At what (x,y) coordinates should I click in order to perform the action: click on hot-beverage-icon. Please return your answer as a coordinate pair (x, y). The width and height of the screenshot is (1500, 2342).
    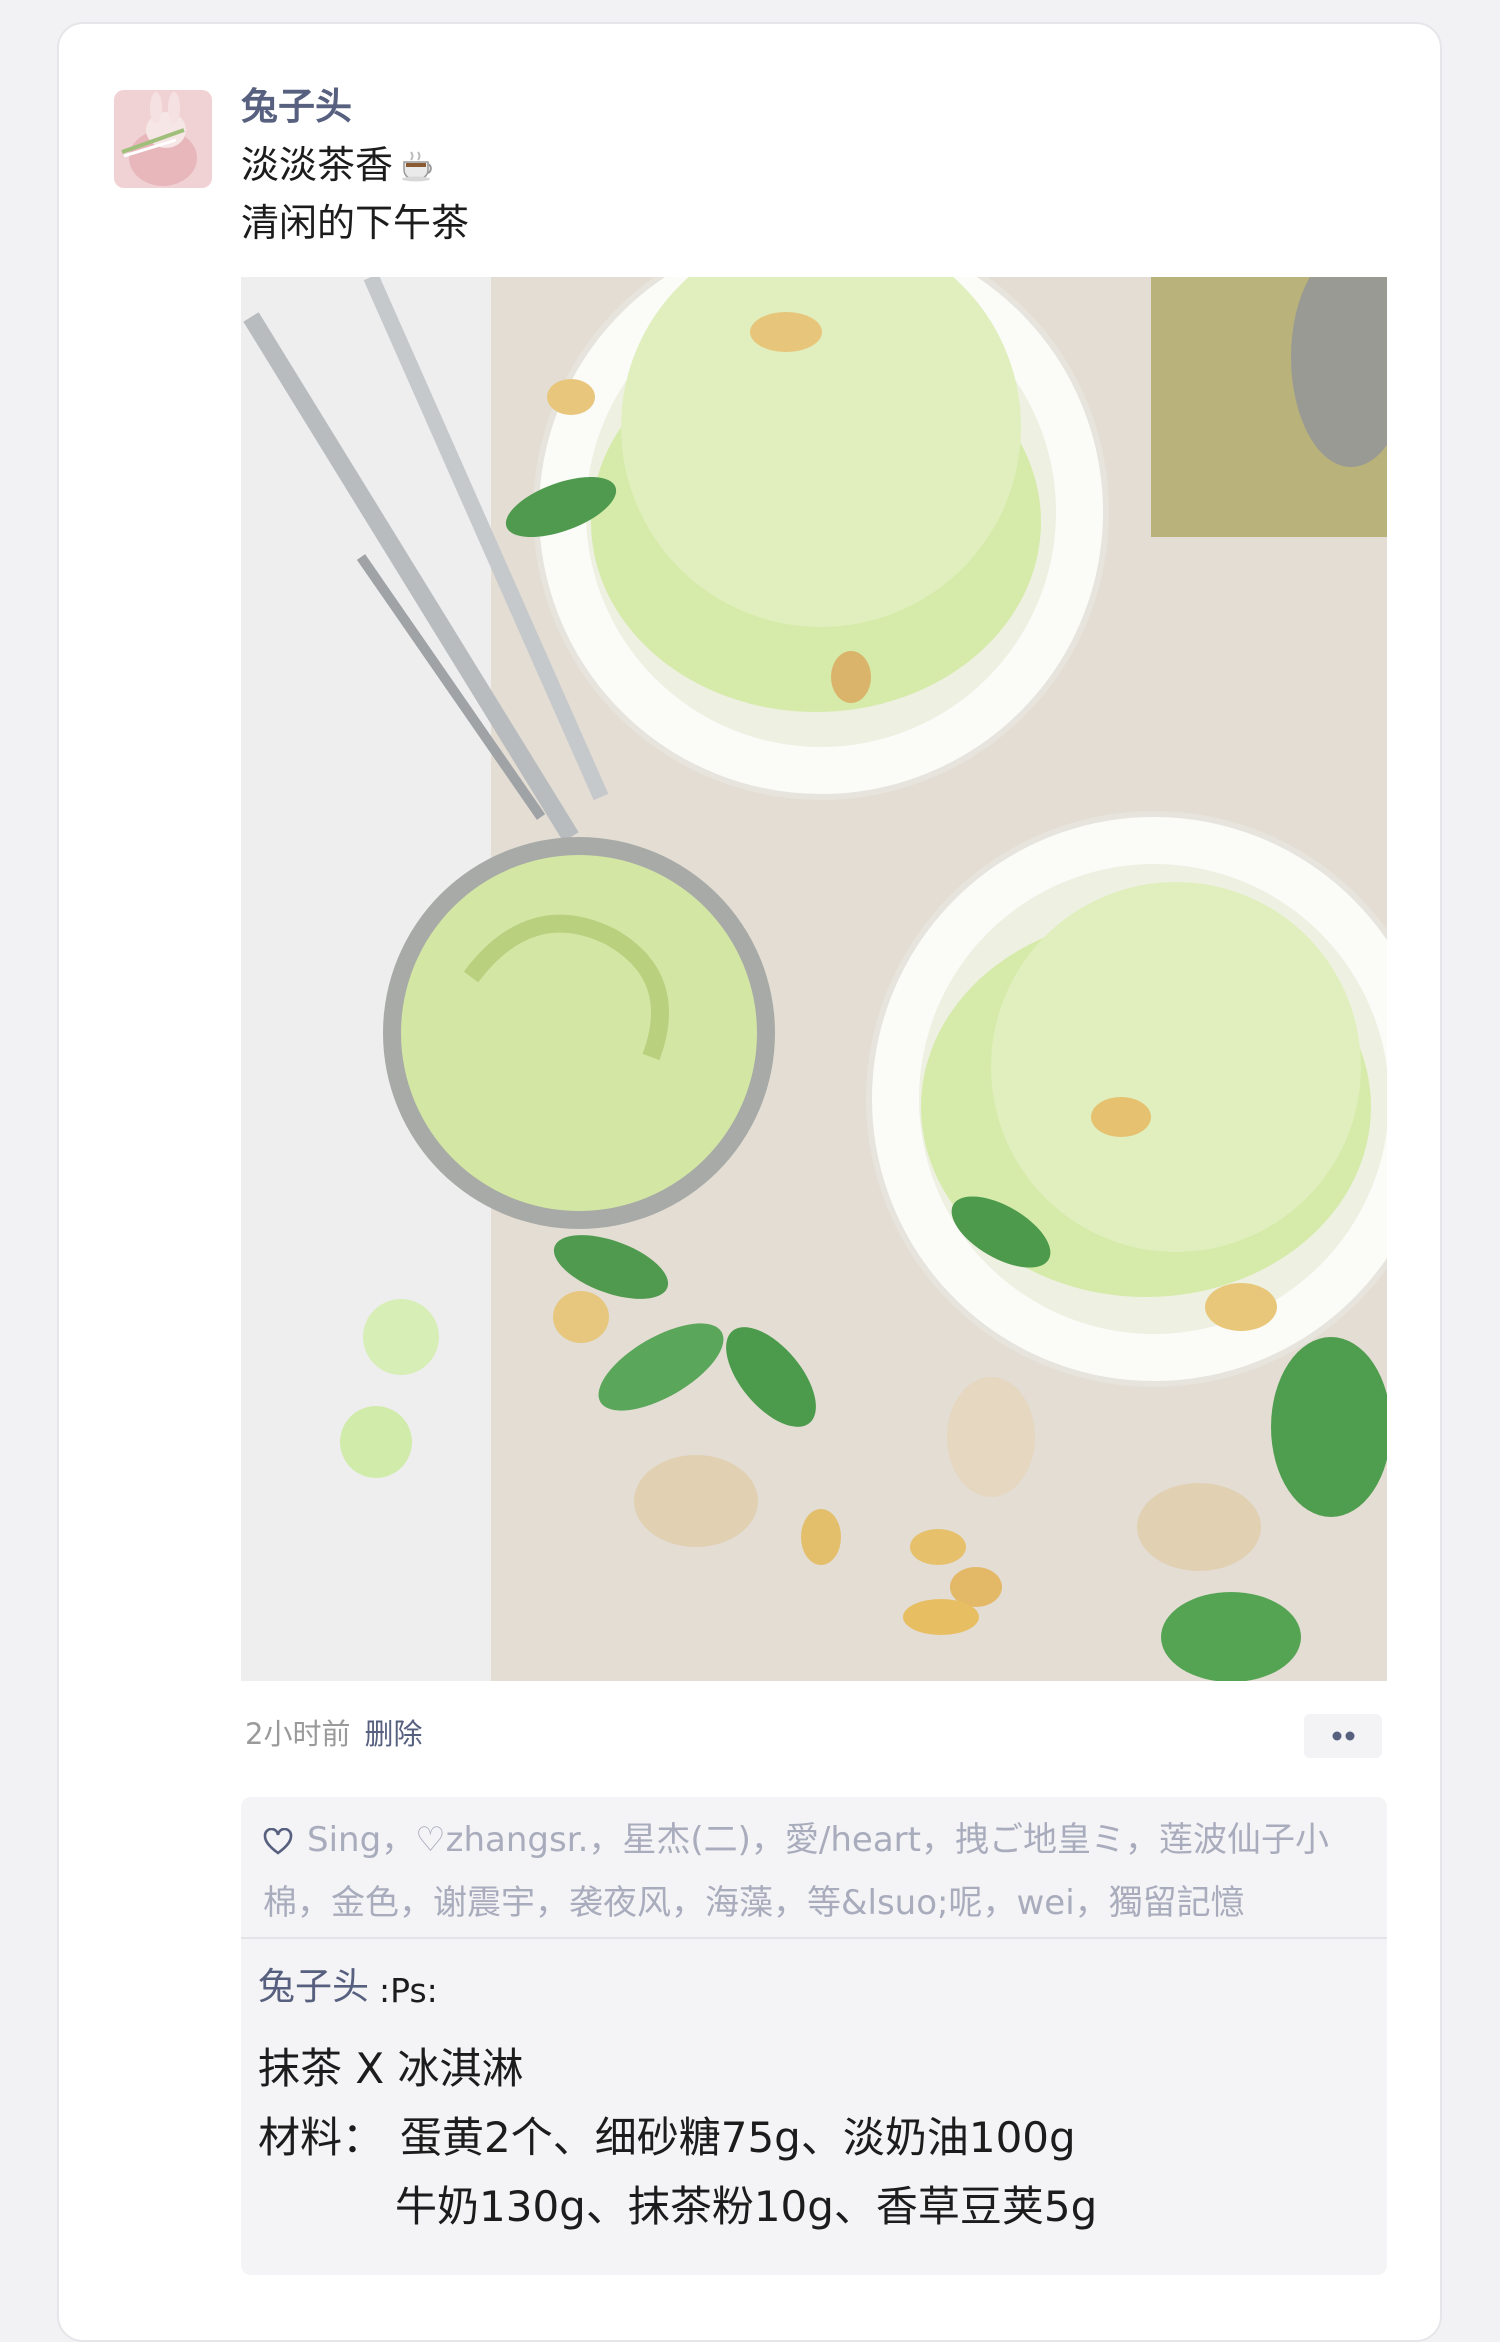
    Looking at the image, I should click on (419, 169).